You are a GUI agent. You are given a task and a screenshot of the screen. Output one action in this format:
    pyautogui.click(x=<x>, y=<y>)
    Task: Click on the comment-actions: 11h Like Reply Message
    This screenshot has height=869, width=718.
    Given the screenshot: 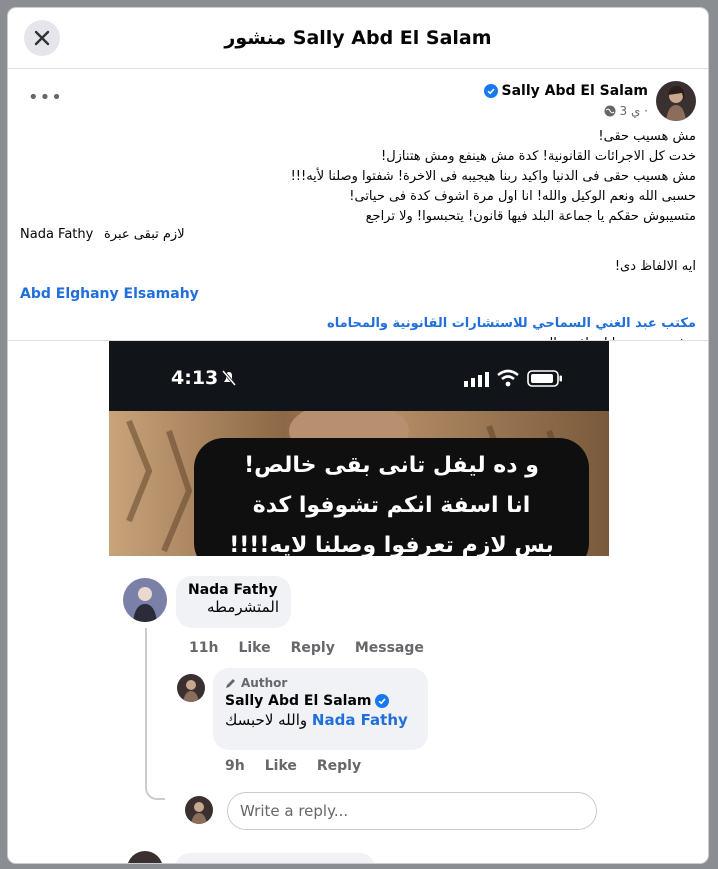 What is the action you would take?
    pyautogui.click(x=306, y=648)
    